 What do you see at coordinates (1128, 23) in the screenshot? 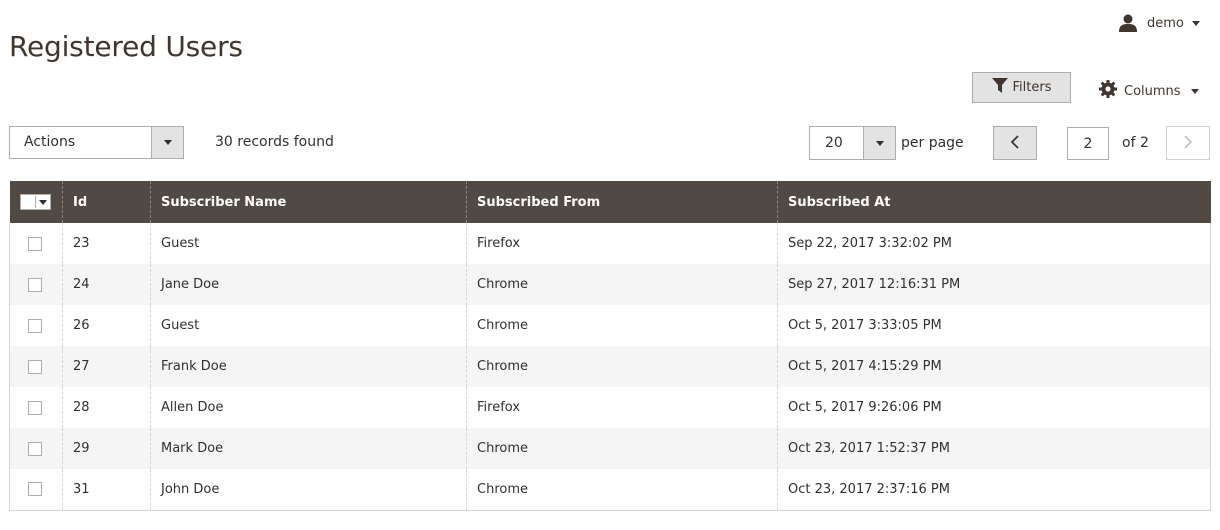
I see `user-icon` at bounding box center [1128, 23].